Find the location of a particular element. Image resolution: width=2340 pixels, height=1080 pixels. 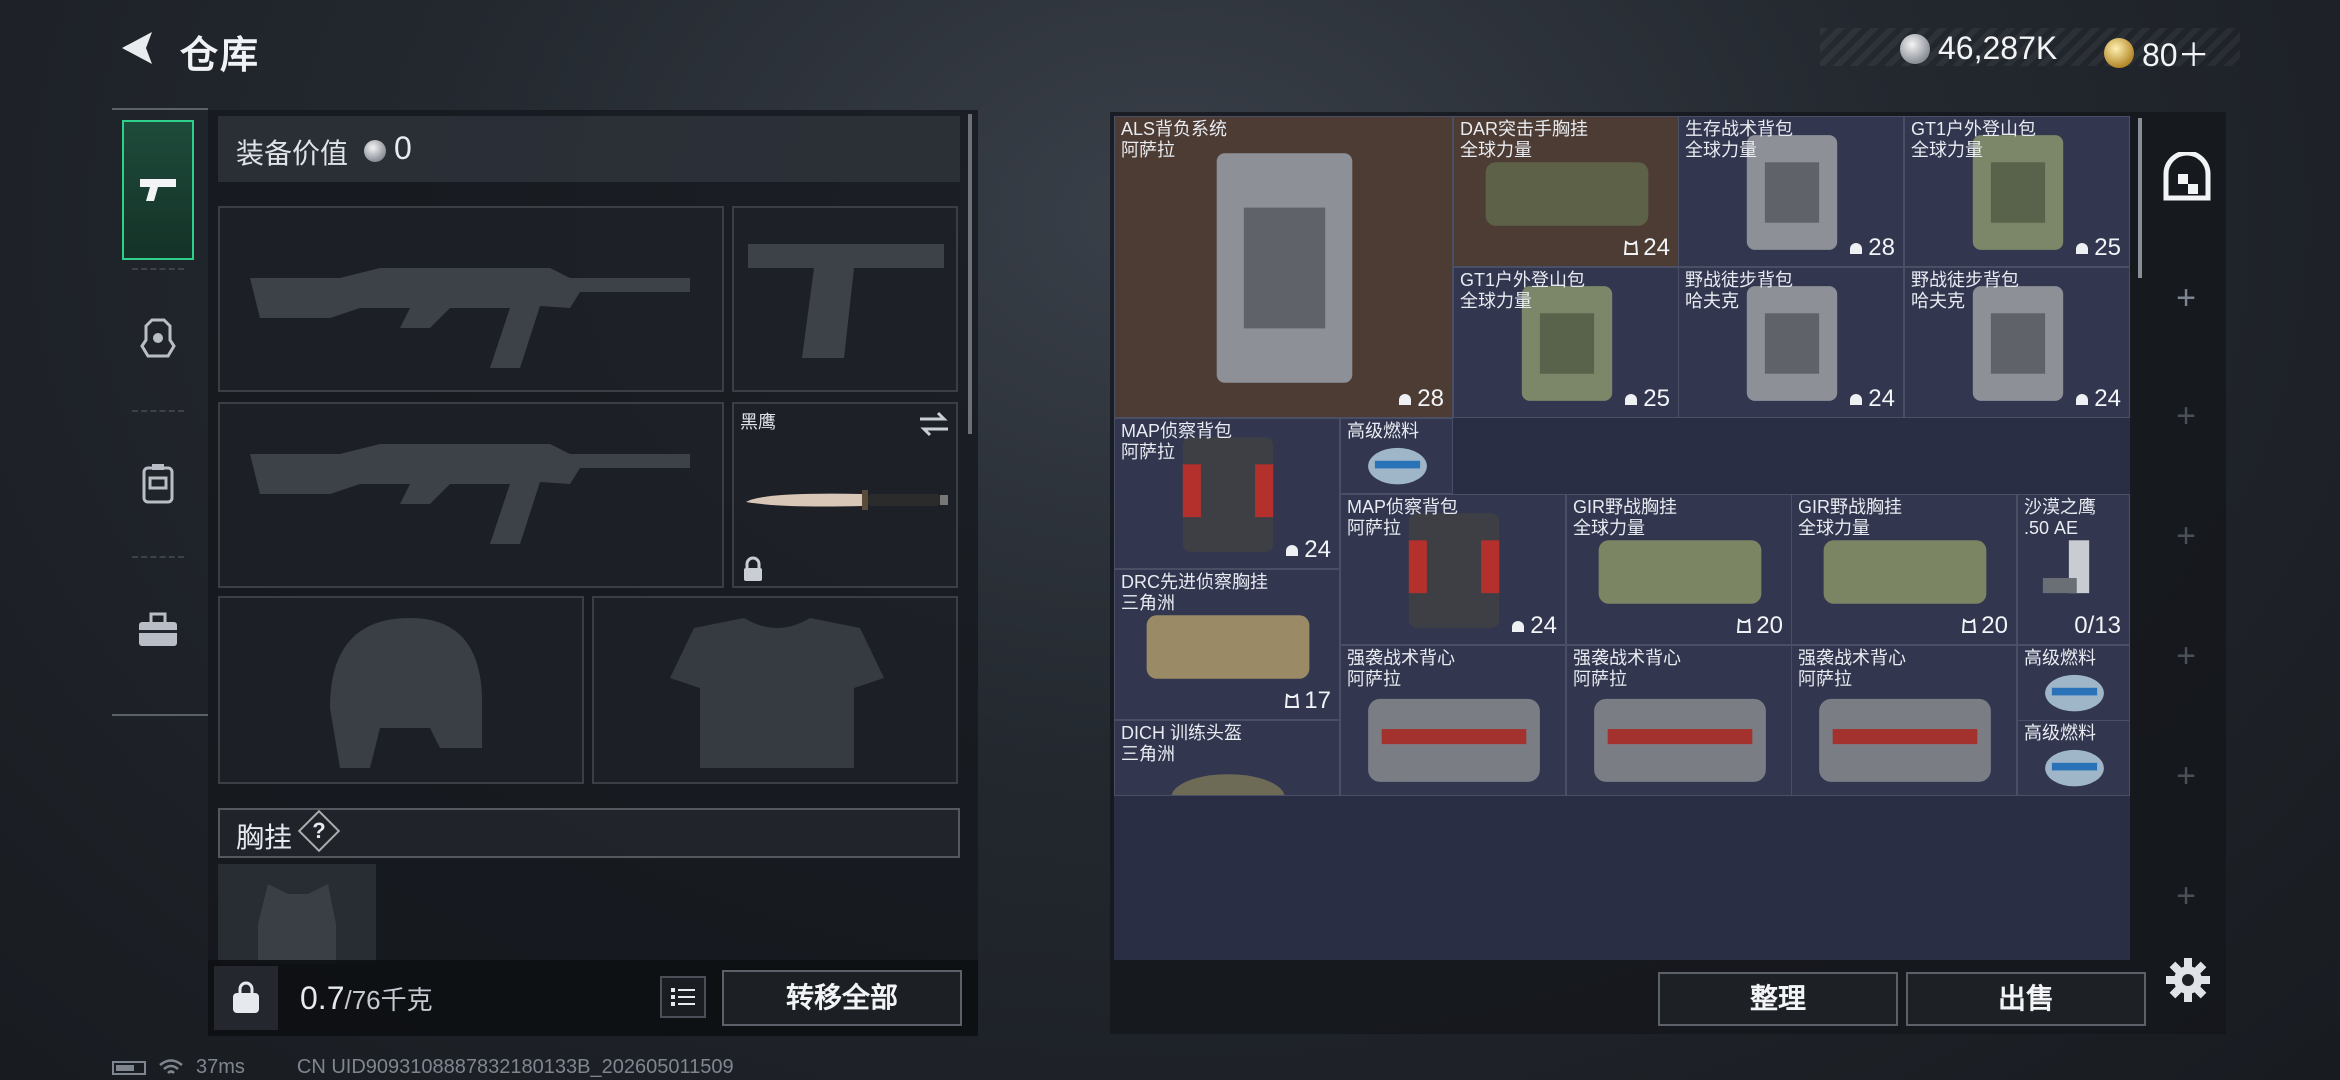

chest-rig-slot is located at coordinates (297, 914).